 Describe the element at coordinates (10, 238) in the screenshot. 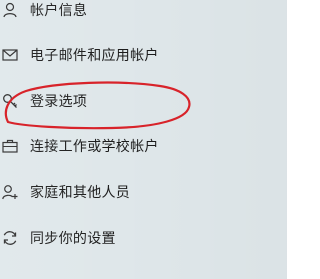

I see `sync-icon` at that location.